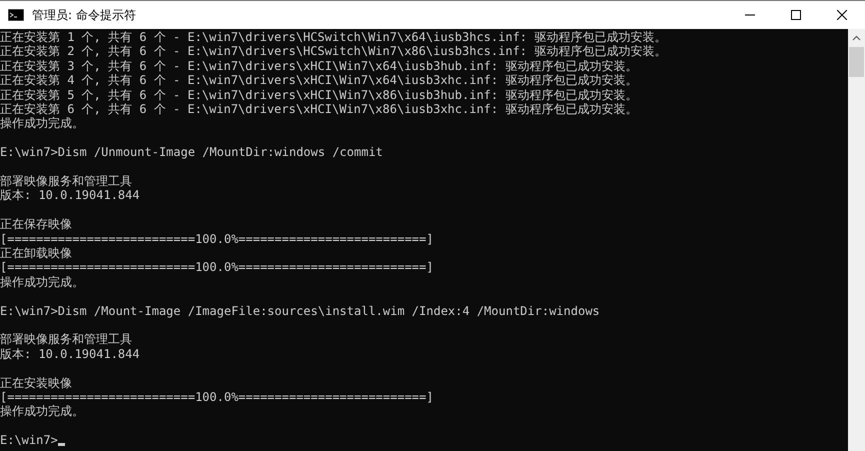 The image size is (865, 451). What do you see at coordinates (842, 15) in the screenshot?
I see `close-icon` at bounding box center [842, 15].